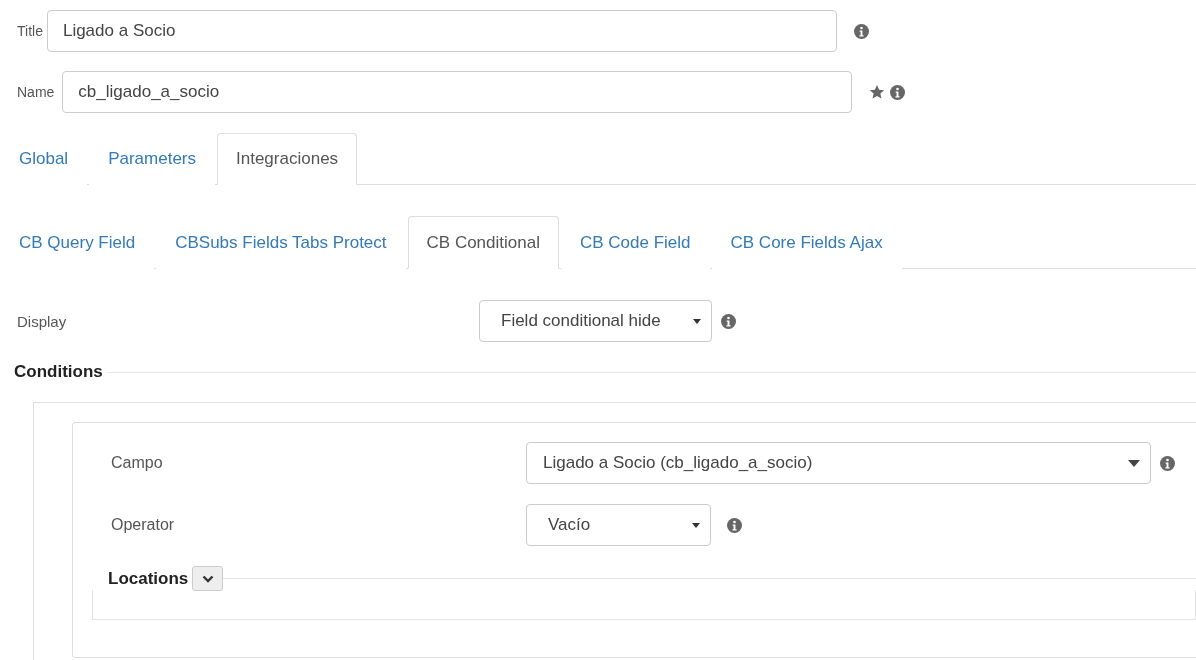 The height and width of the screenshot is (660, 1196). Describe the element at coordinates (137, 463) in the screenshot. I see `field-label: Campo` at that location.